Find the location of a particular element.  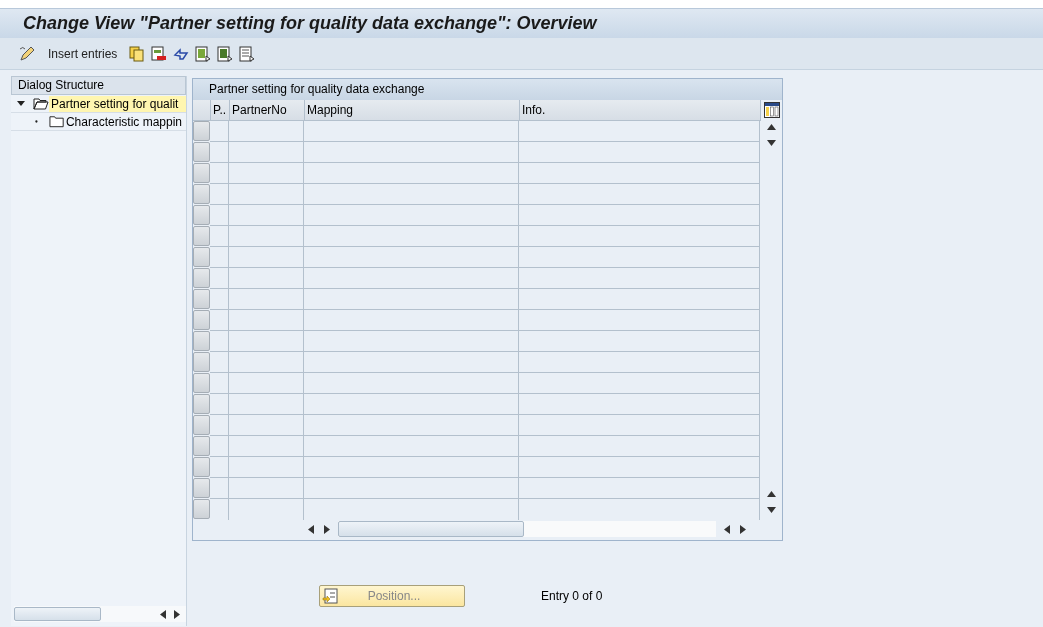

column-settings-icon is located at coordinates (771, 110).